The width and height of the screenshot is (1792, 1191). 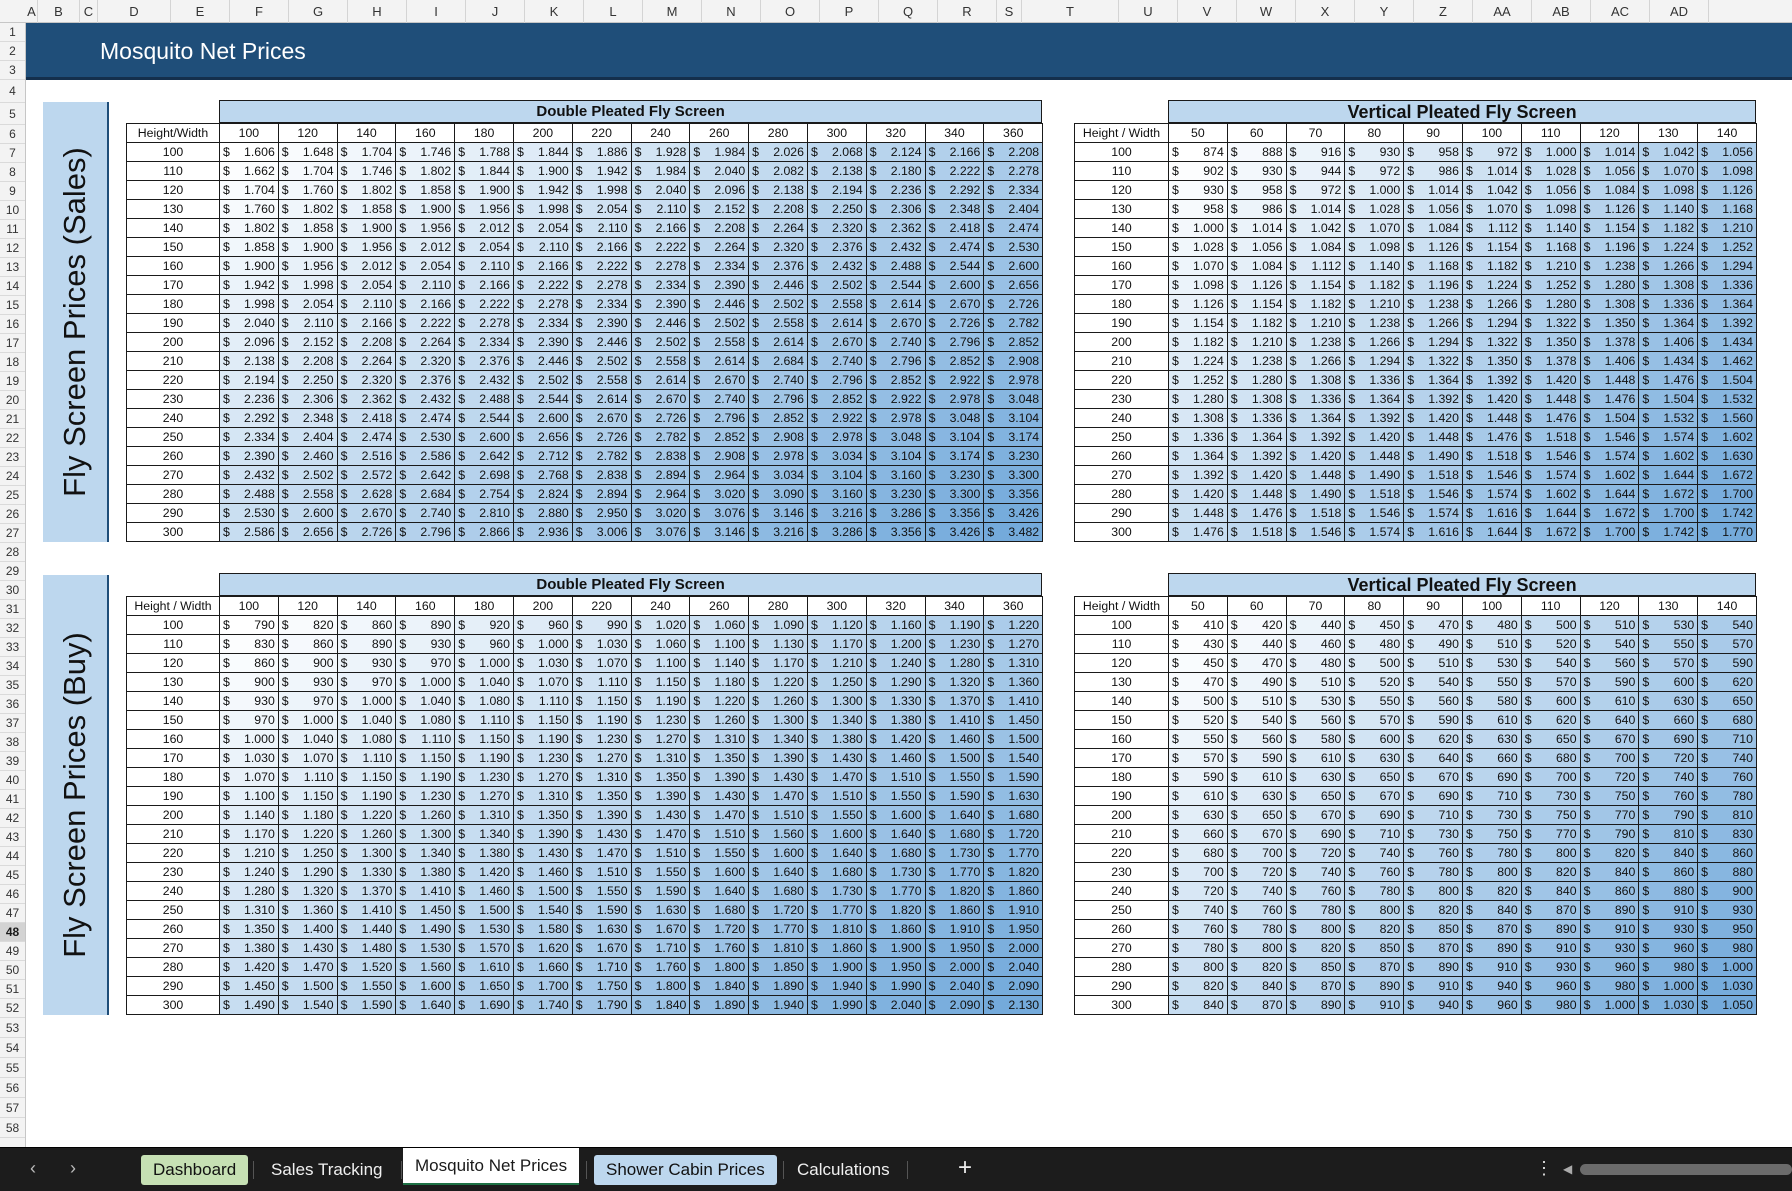 I want to click on price-cell: $2.054, so click(x=307, y=304).